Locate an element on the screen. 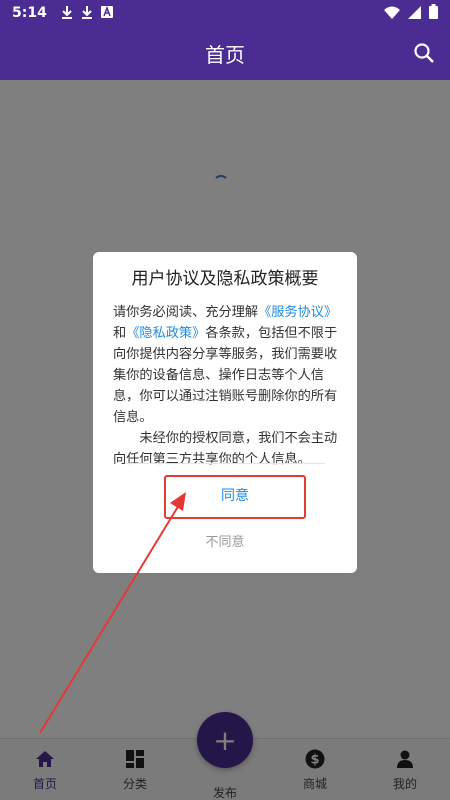 This screenshot has height=800, width=450. dialog-divider is located at coordinates (225, 463).